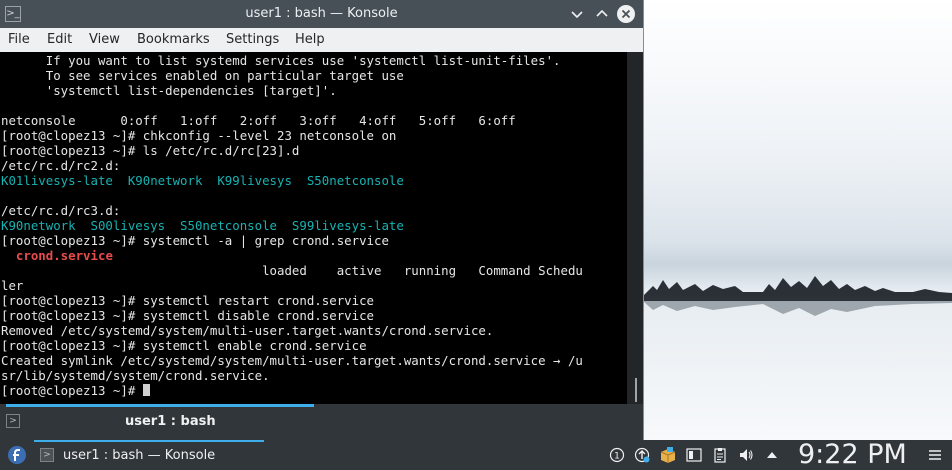 The width and height of the screenshot is (952, 470). I want to click on scrollbar-handle, so click(636, 390).